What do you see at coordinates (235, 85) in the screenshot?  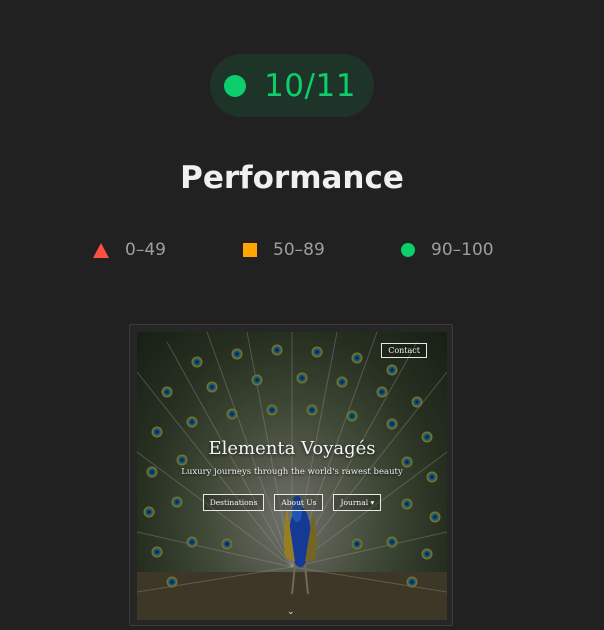 I see `pass-circle-icon` at bounding box center [235, 85].